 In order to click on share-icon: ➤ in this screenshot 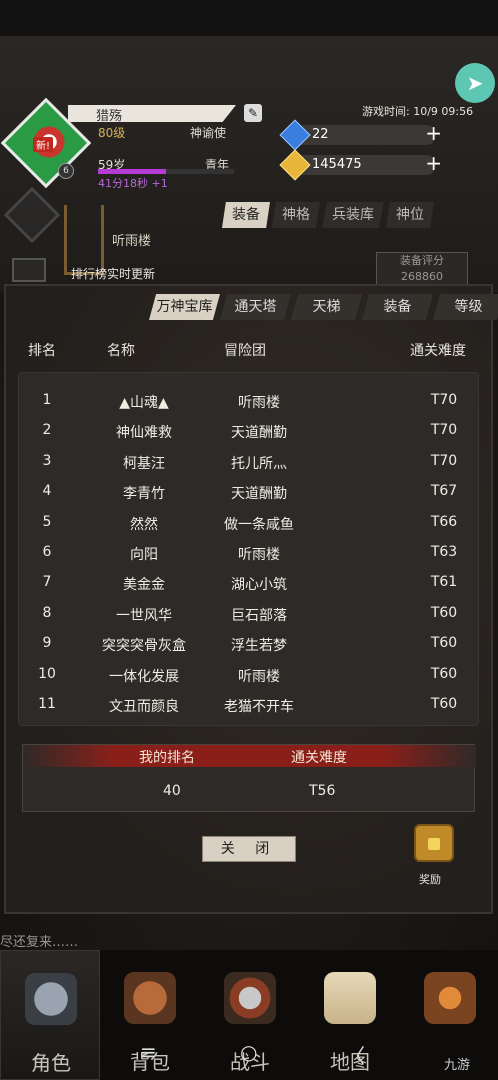, I will do `click(475, 83)`.